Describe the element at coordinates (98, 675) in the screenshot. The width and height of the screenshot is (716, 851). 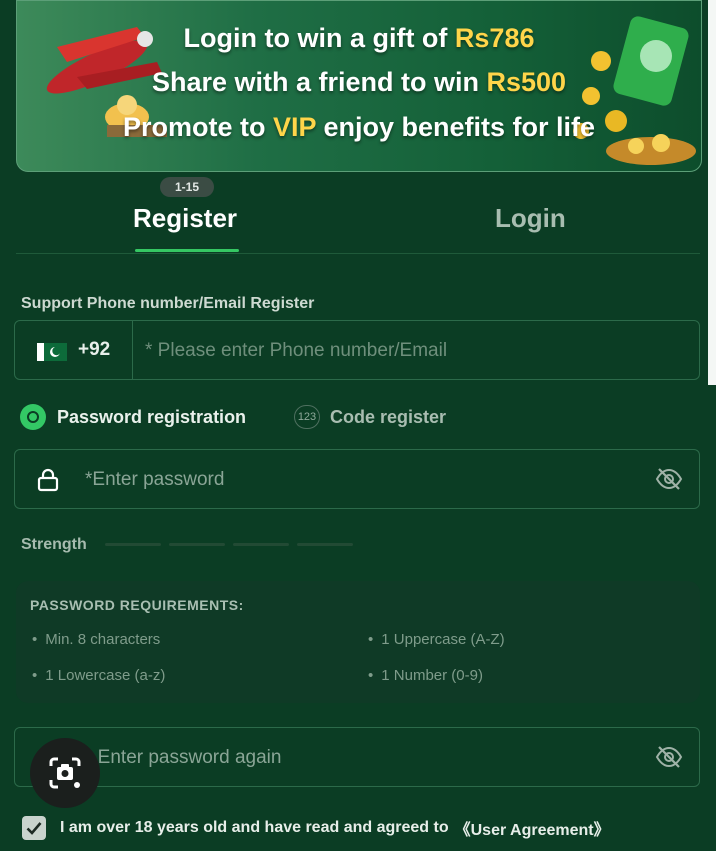
I see `requirement-item: 1 Lowercase (a-z)` at that location.